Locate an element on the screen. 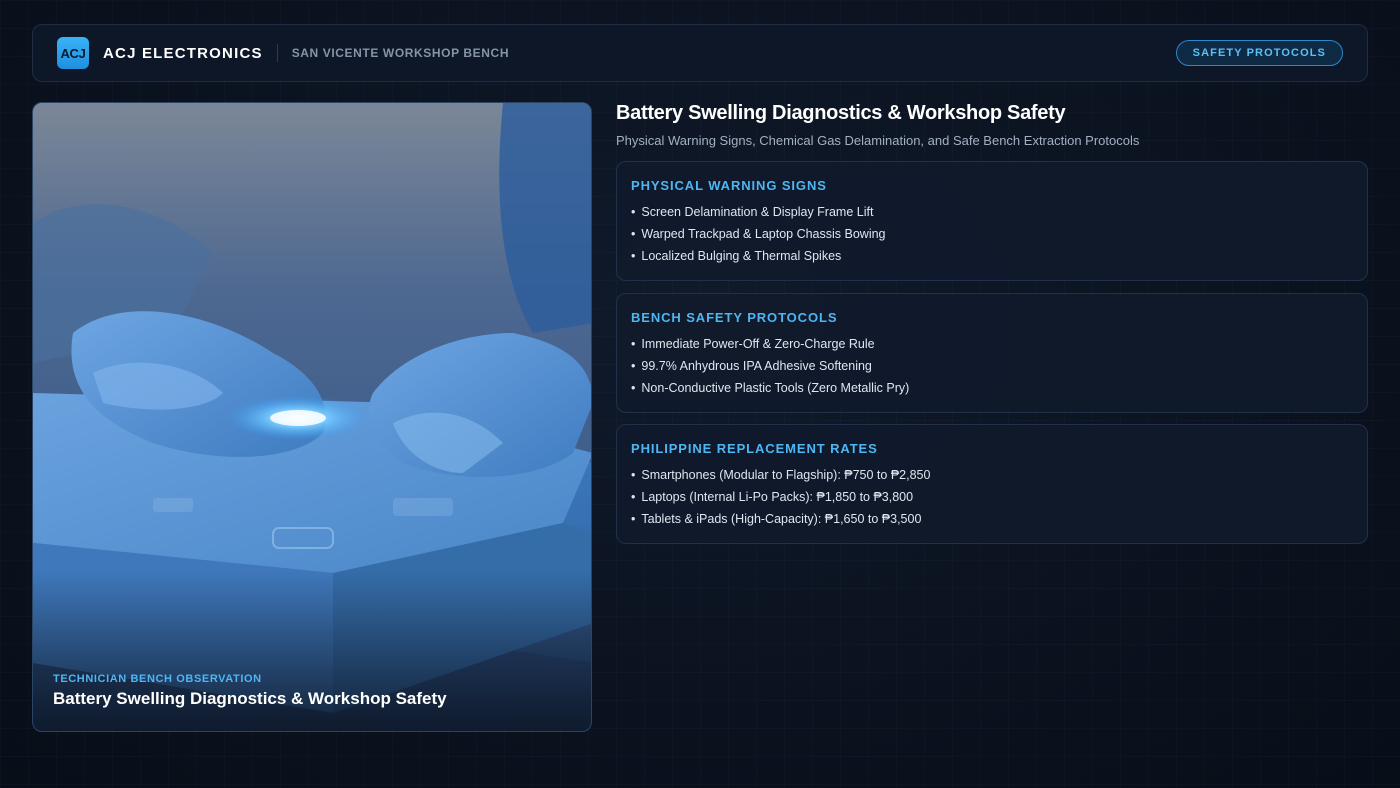  panel-title: BENCH SAFETY PROTOCOLS is located at coordinates (734, 317).